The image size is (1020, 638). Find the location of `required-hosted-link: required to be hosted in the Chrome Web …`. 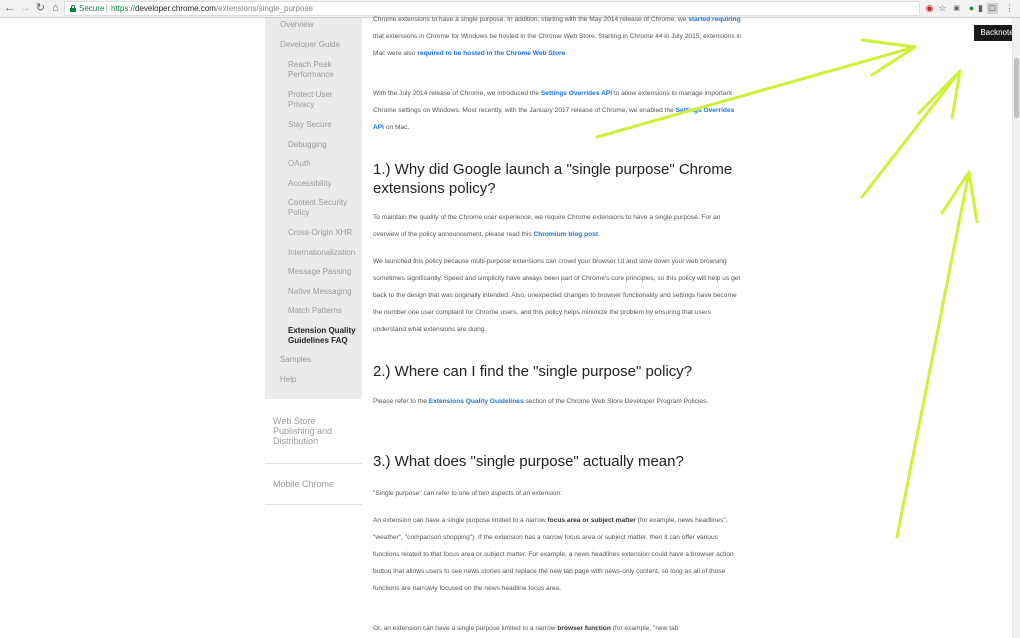

required-hosted-link: required to be hosted in the Chrome Web … is located at coordinates (491, 53).